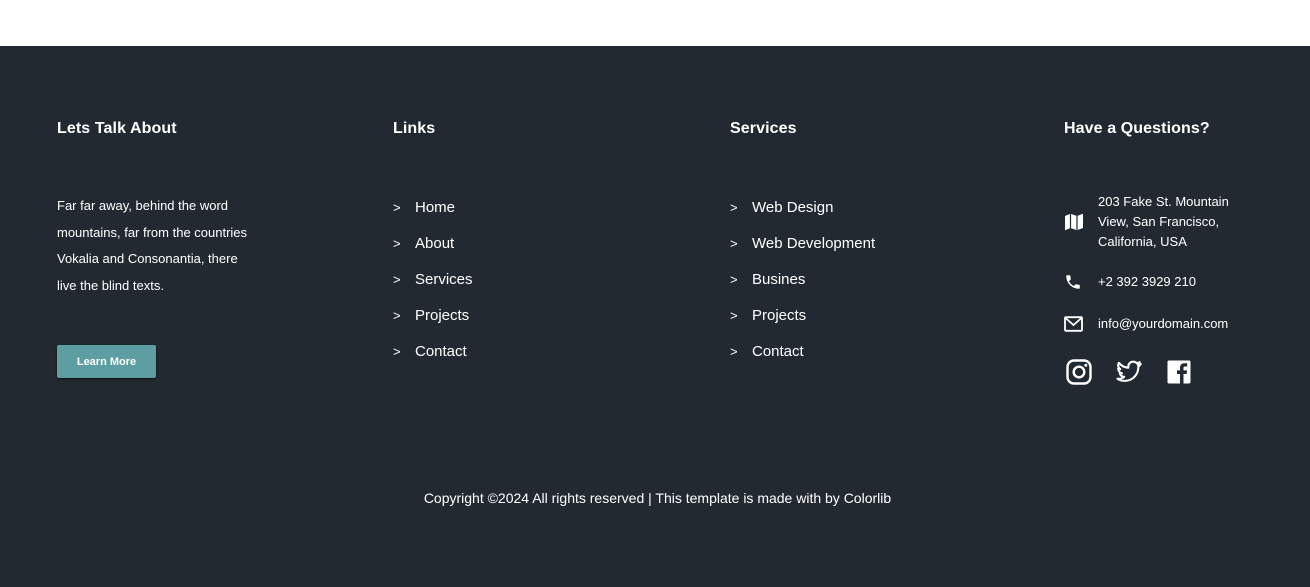  Describe the element at coordinates (444, 279) in the screenshot. I see `link-label: Services` at that location.